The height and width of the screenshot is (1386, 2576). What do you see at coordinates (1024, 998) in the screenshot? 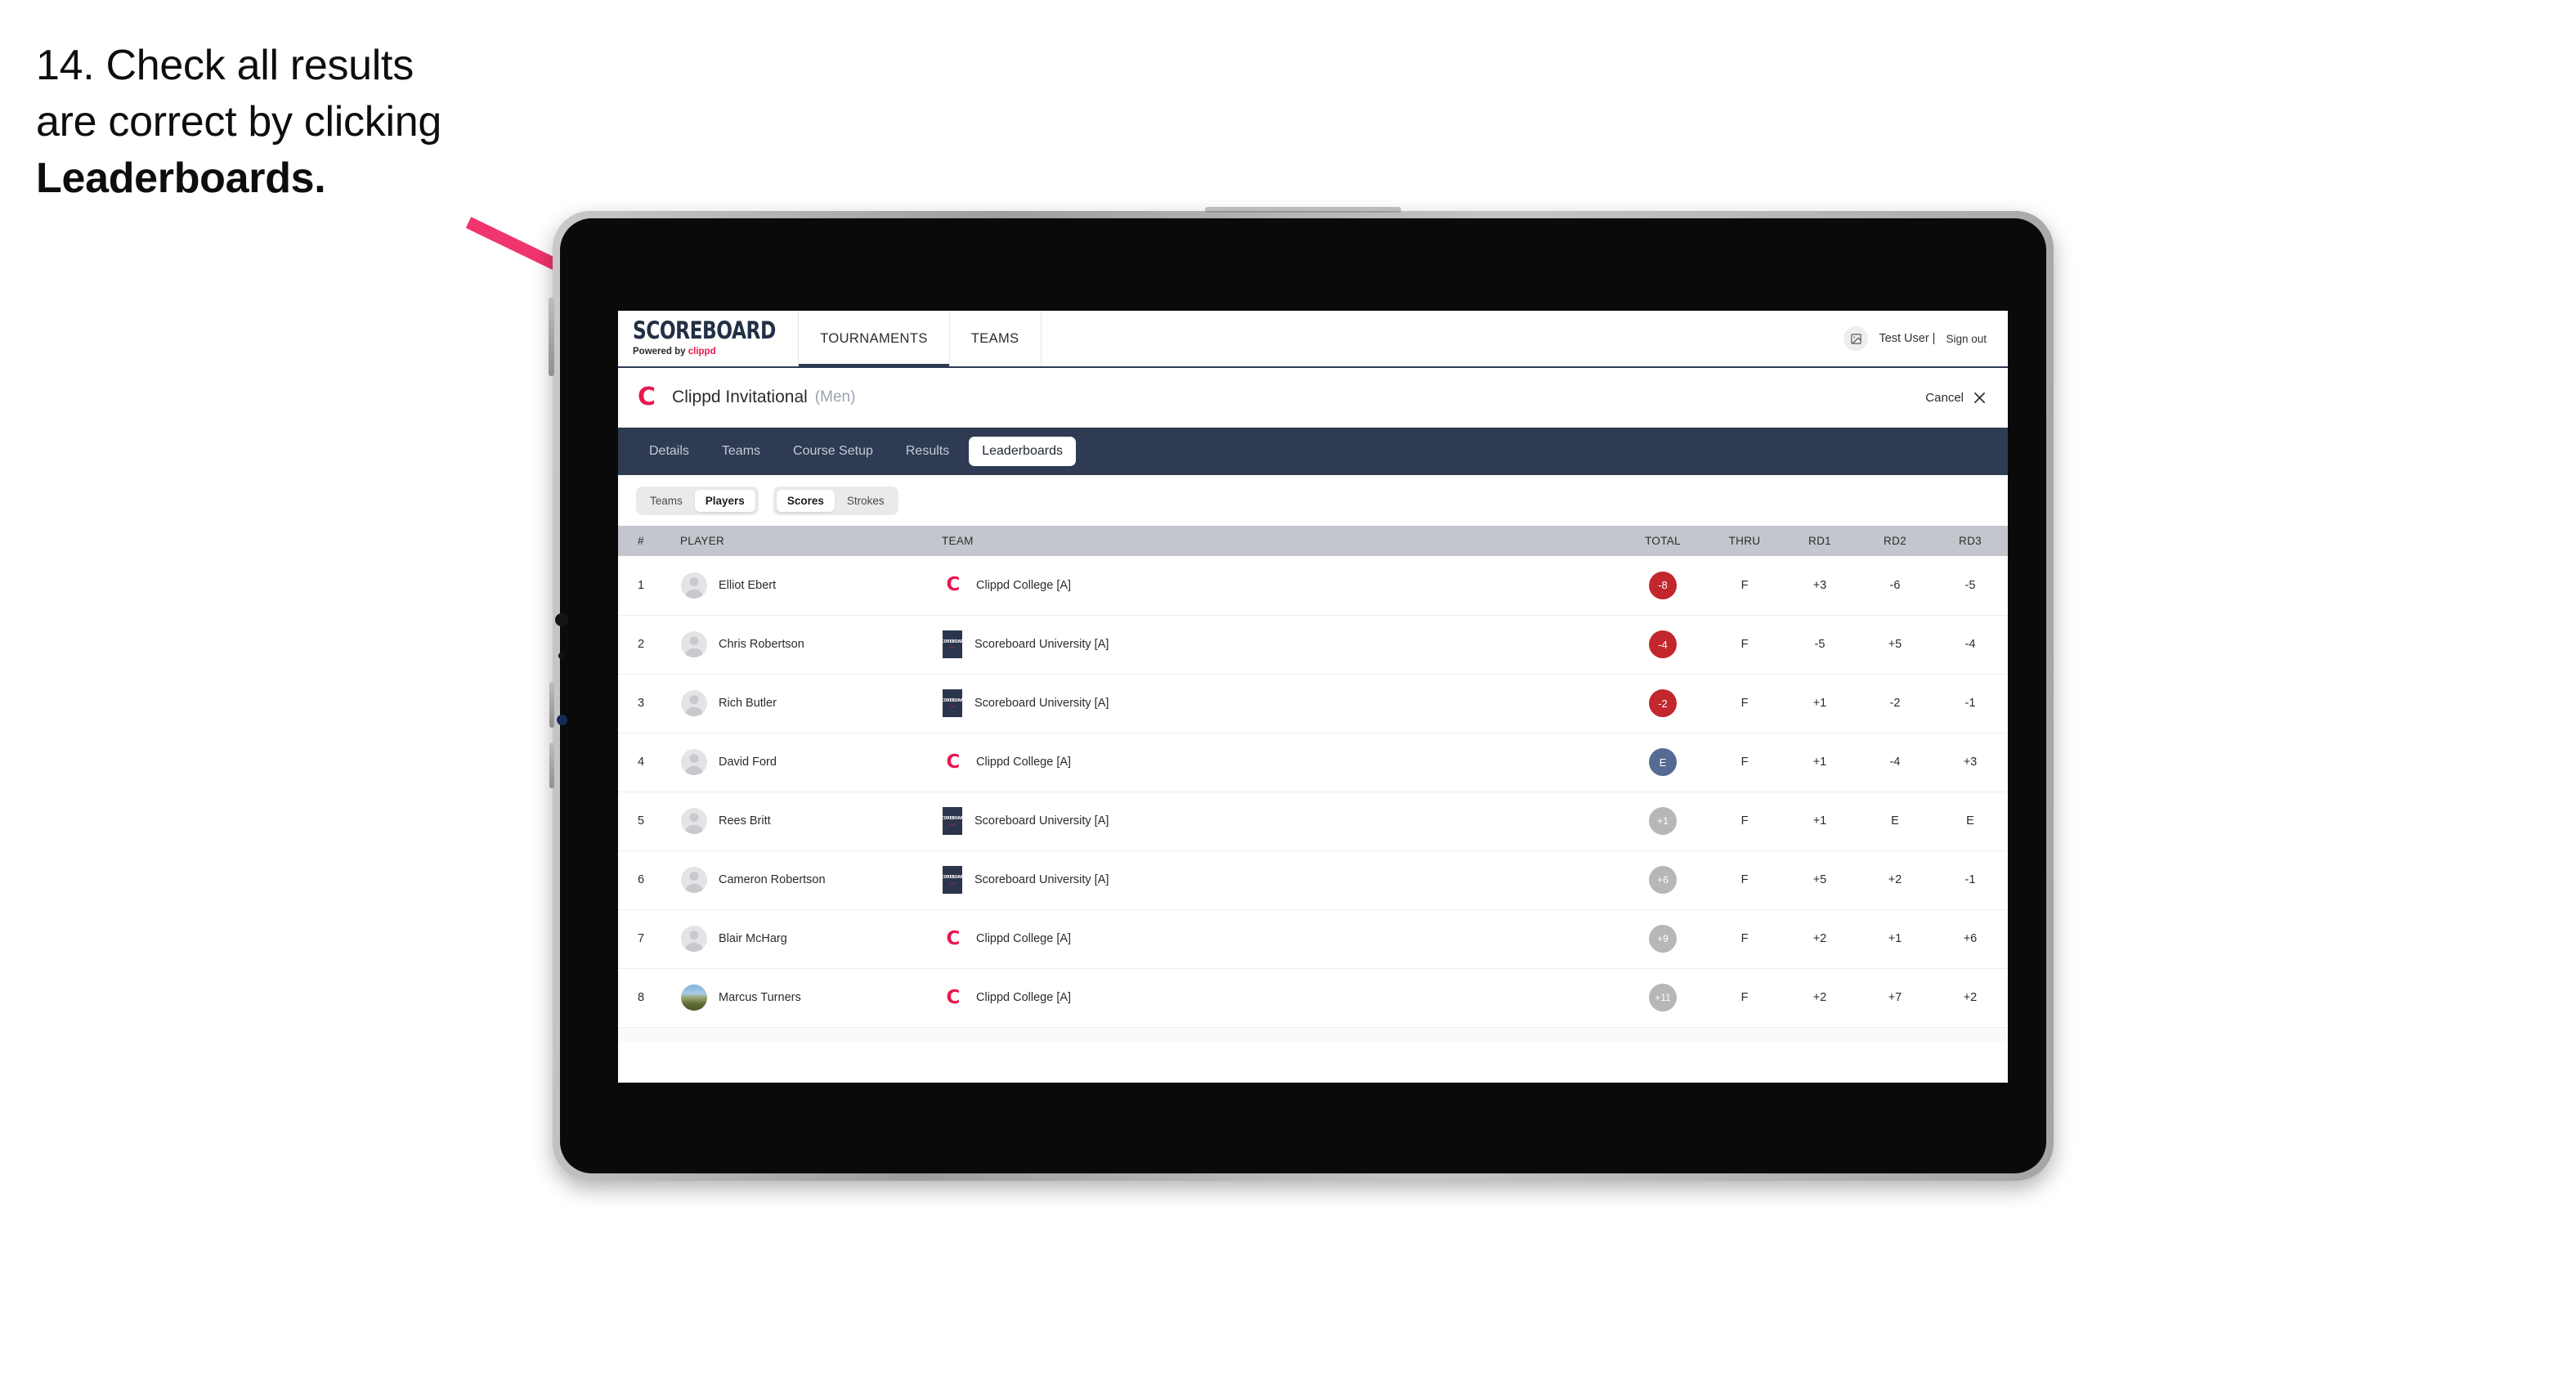
I see `team-name-label: Clippd College [A]` at bounding box center [1024, 998].